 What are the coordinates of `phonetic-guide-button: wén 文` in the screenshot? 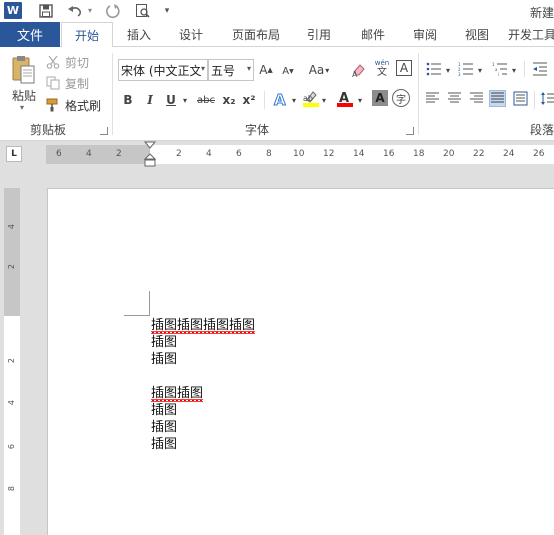 It's located at (382, 68).